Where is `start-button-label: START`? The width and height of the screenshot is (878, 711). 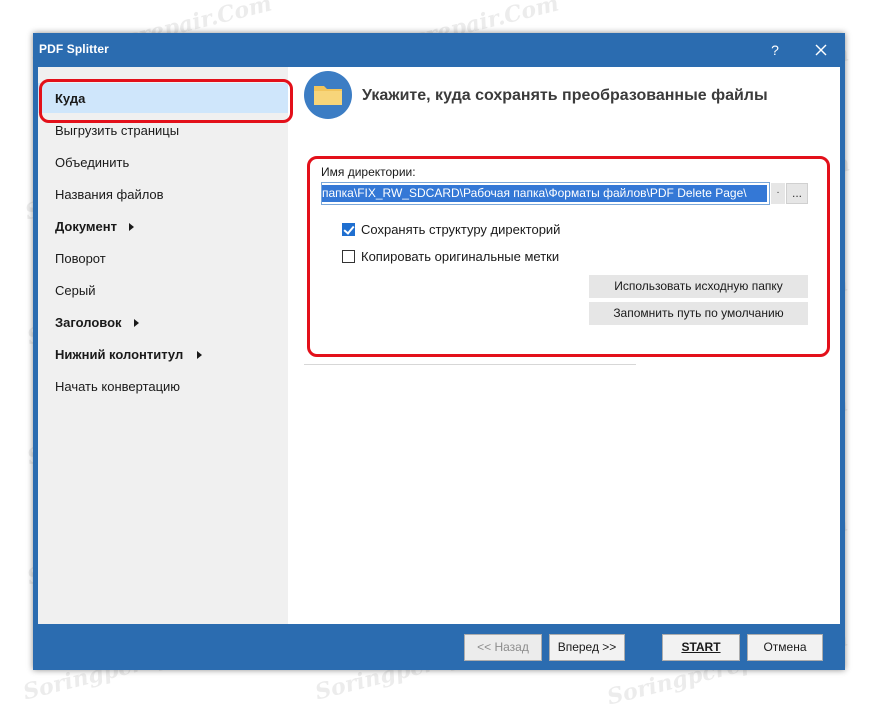 start-button-label: START is located at coordinates (701, 647).